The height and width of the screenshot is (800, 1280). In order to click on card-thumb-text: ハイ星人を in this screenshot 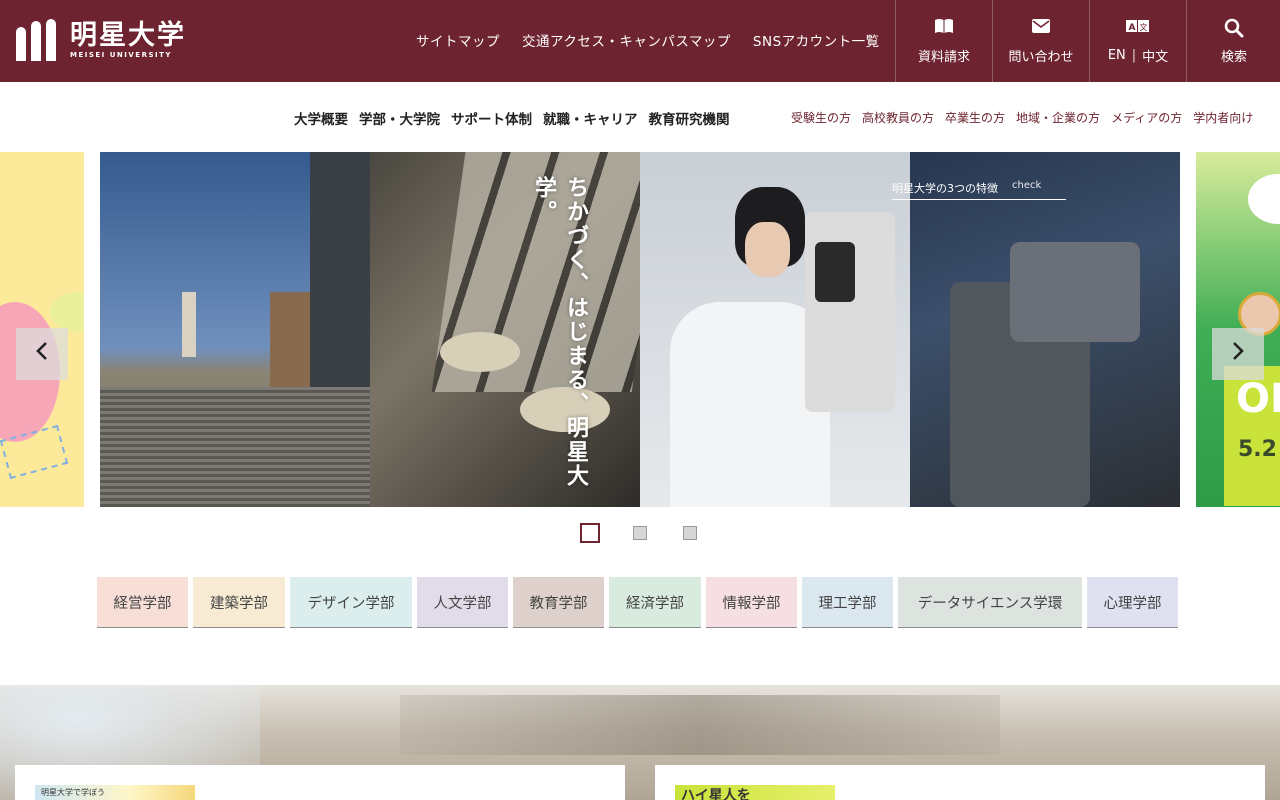, I will do `click(716, 794)`.